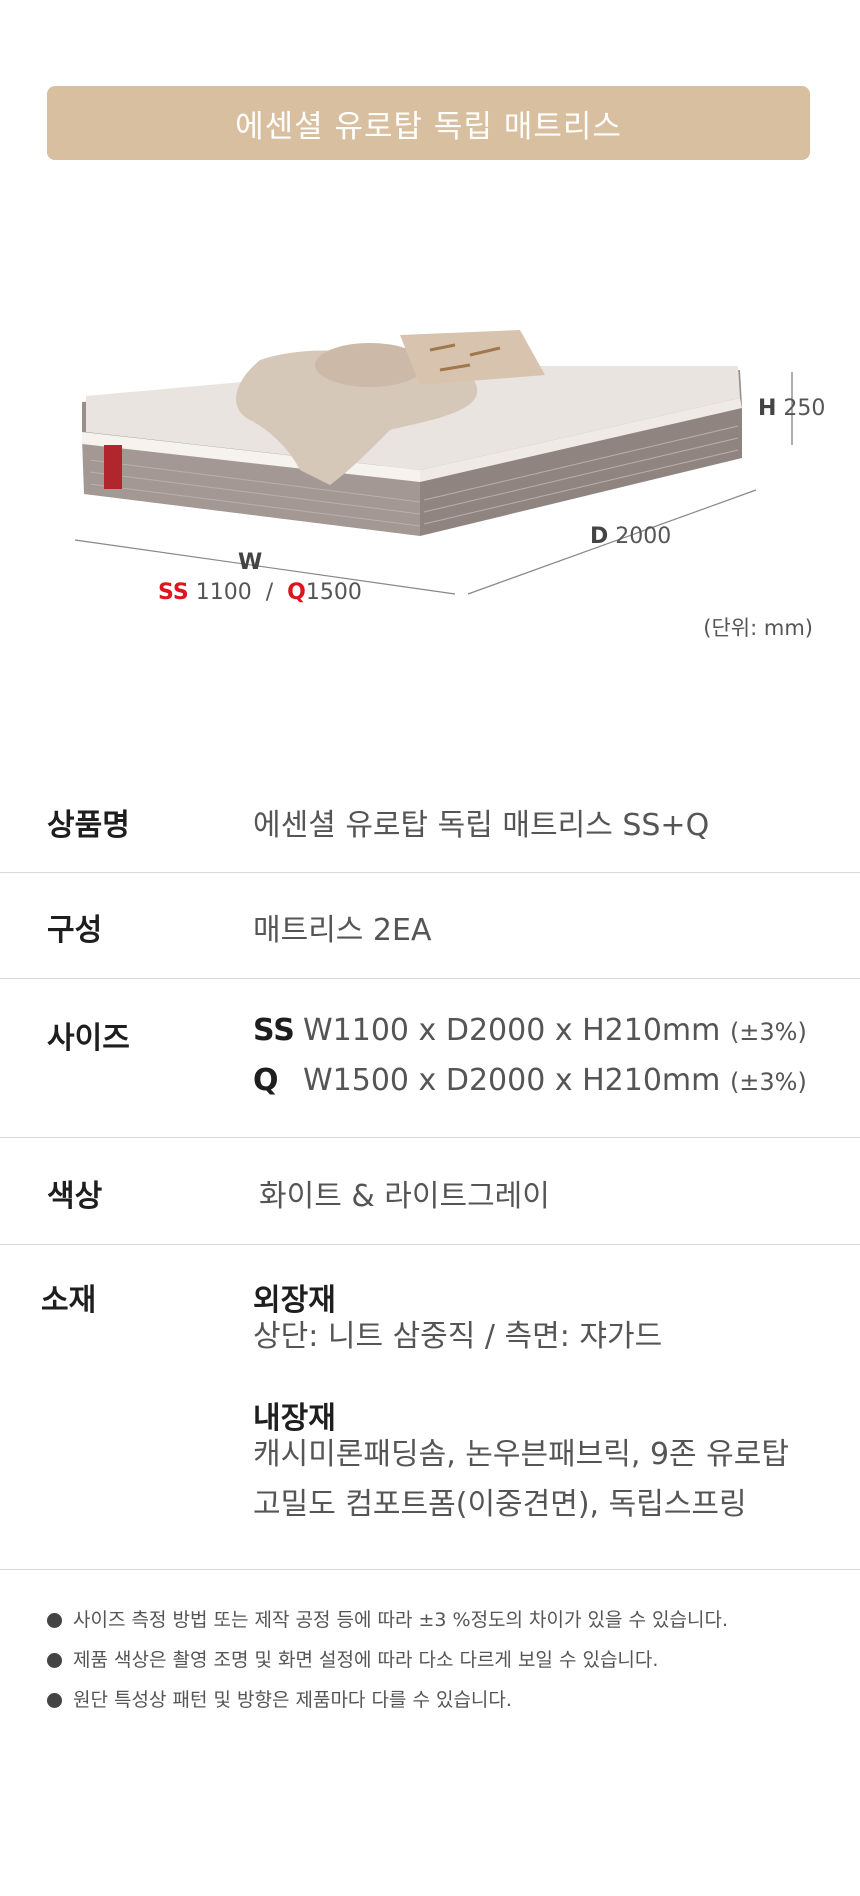 This screenshot has width=860, height=1896. I want to click on outer-material-value: 상단: 니트 삼중직 / 측면: 쟈가드, so click(458, 1336).